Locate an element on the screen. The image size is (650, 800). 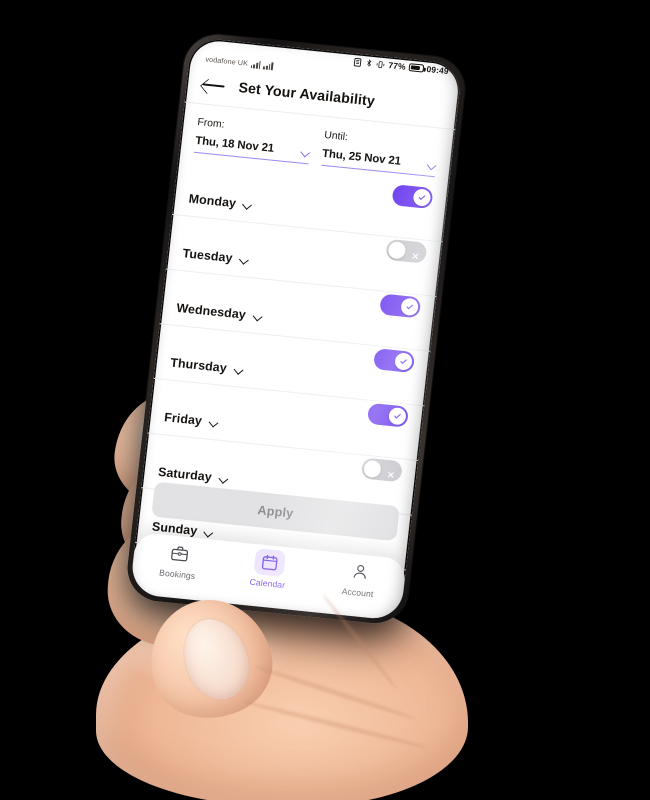
until-date-select: Thu, 25 Nov 21 is located at coordinates (378, 162).